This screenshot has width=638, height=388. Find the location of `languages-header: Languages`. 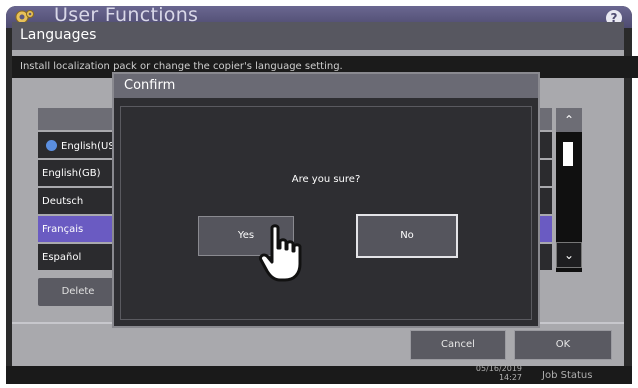

languages-header: Languages is located at coordinates (318, 36).